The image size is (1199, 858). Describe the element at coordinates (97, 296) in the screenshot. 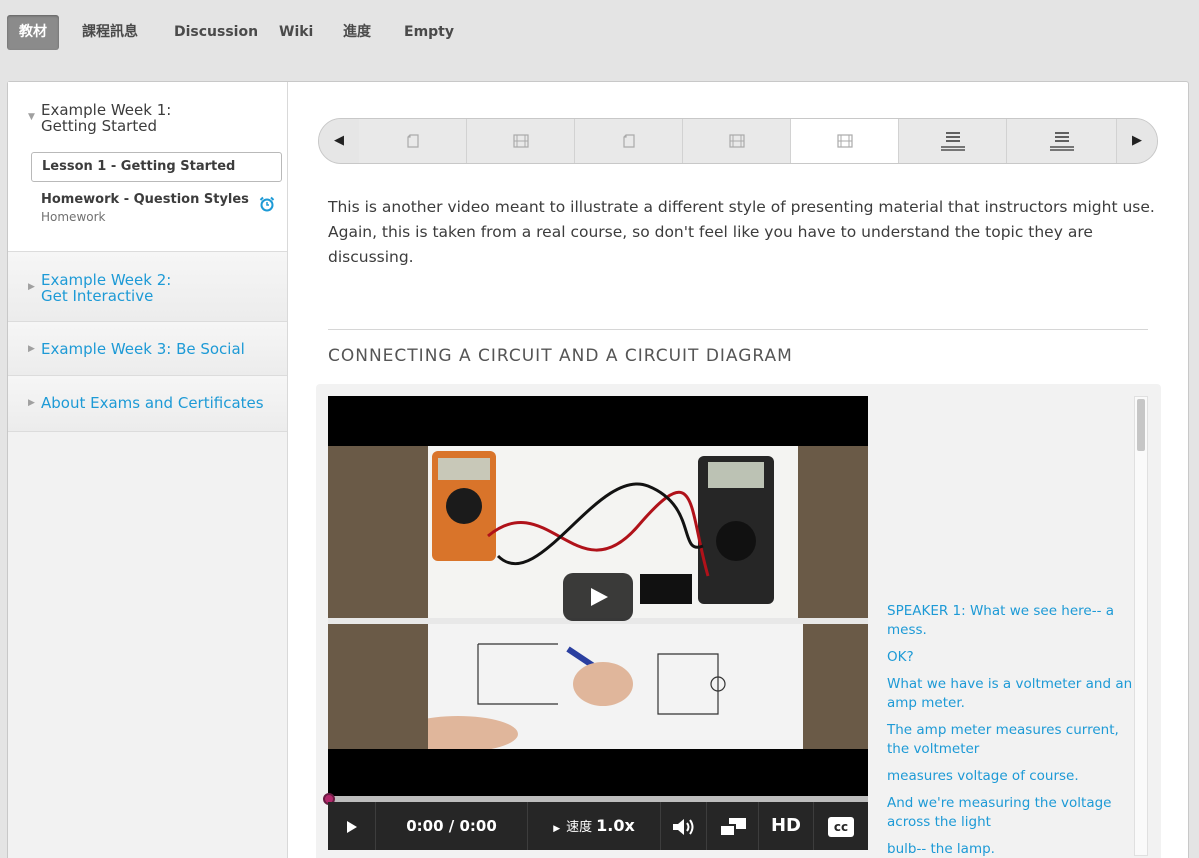

I see `chapter-title-line2: Get Interactive` at that location.